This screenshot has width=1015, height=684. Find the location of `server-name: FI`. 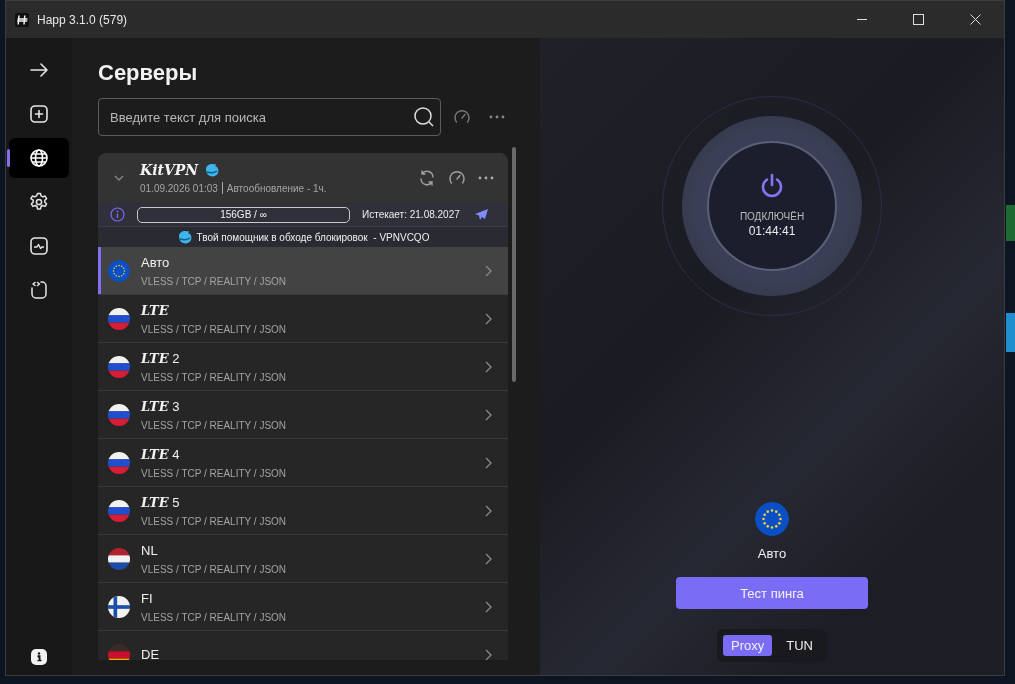

server-name: FI is located at coordinates (147, 598).